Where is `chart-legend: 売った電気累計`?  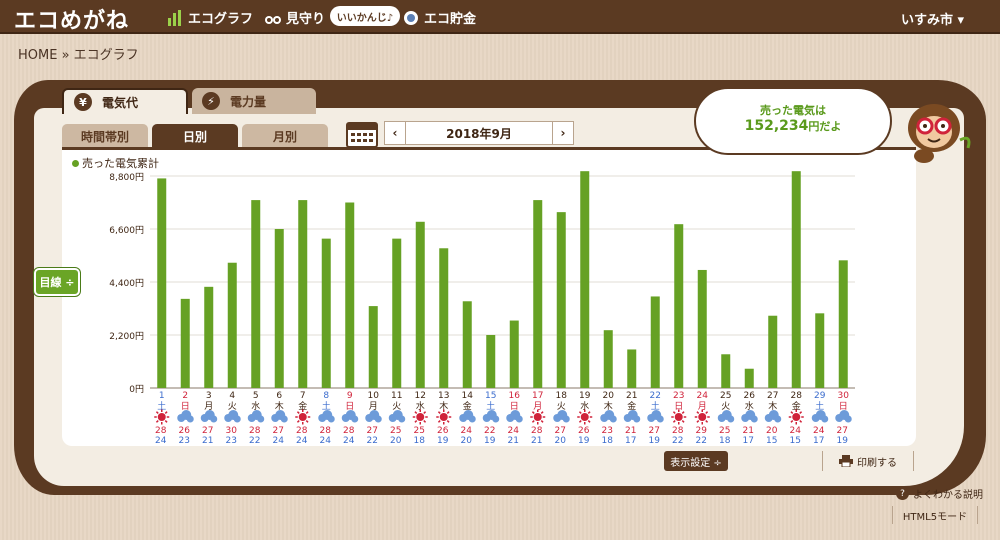 chart-legend: 売った電気累計 is located at coordinates (115, 163).